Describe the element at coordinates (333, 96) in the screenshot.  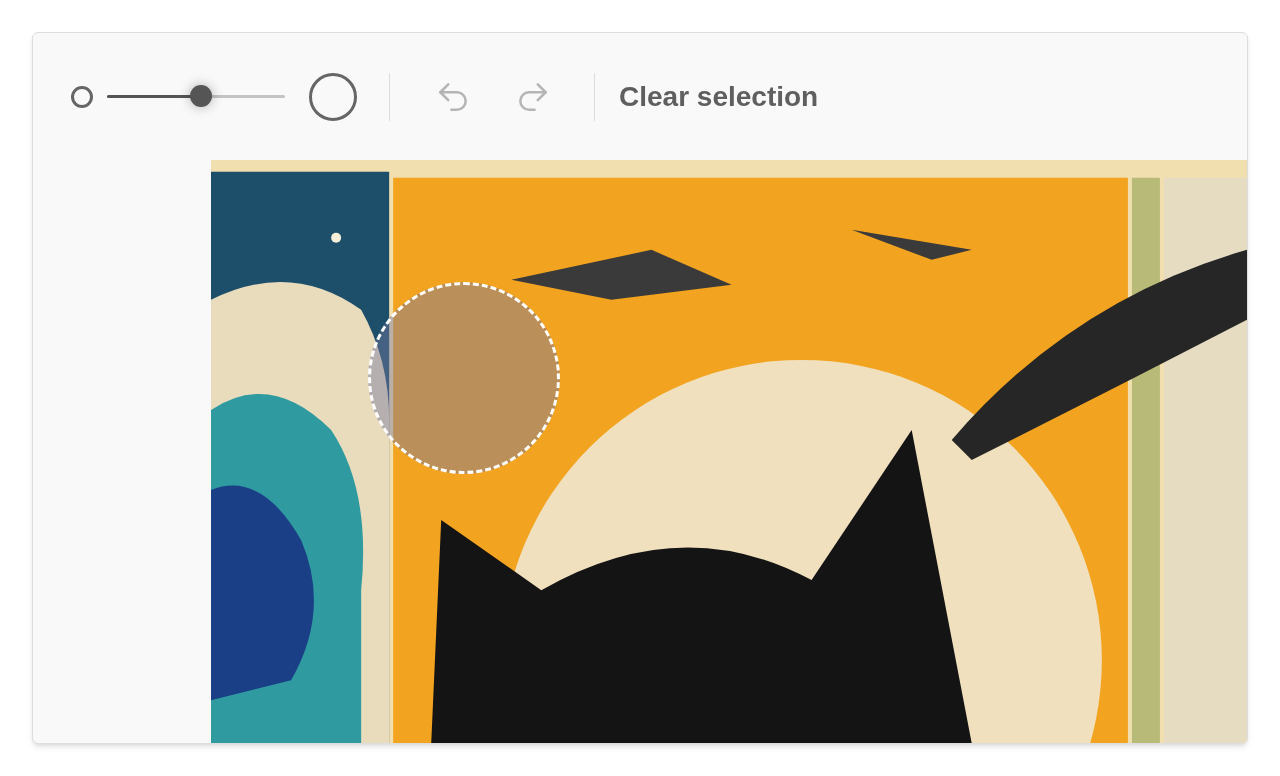
I see `large-brush-icon` at that location.